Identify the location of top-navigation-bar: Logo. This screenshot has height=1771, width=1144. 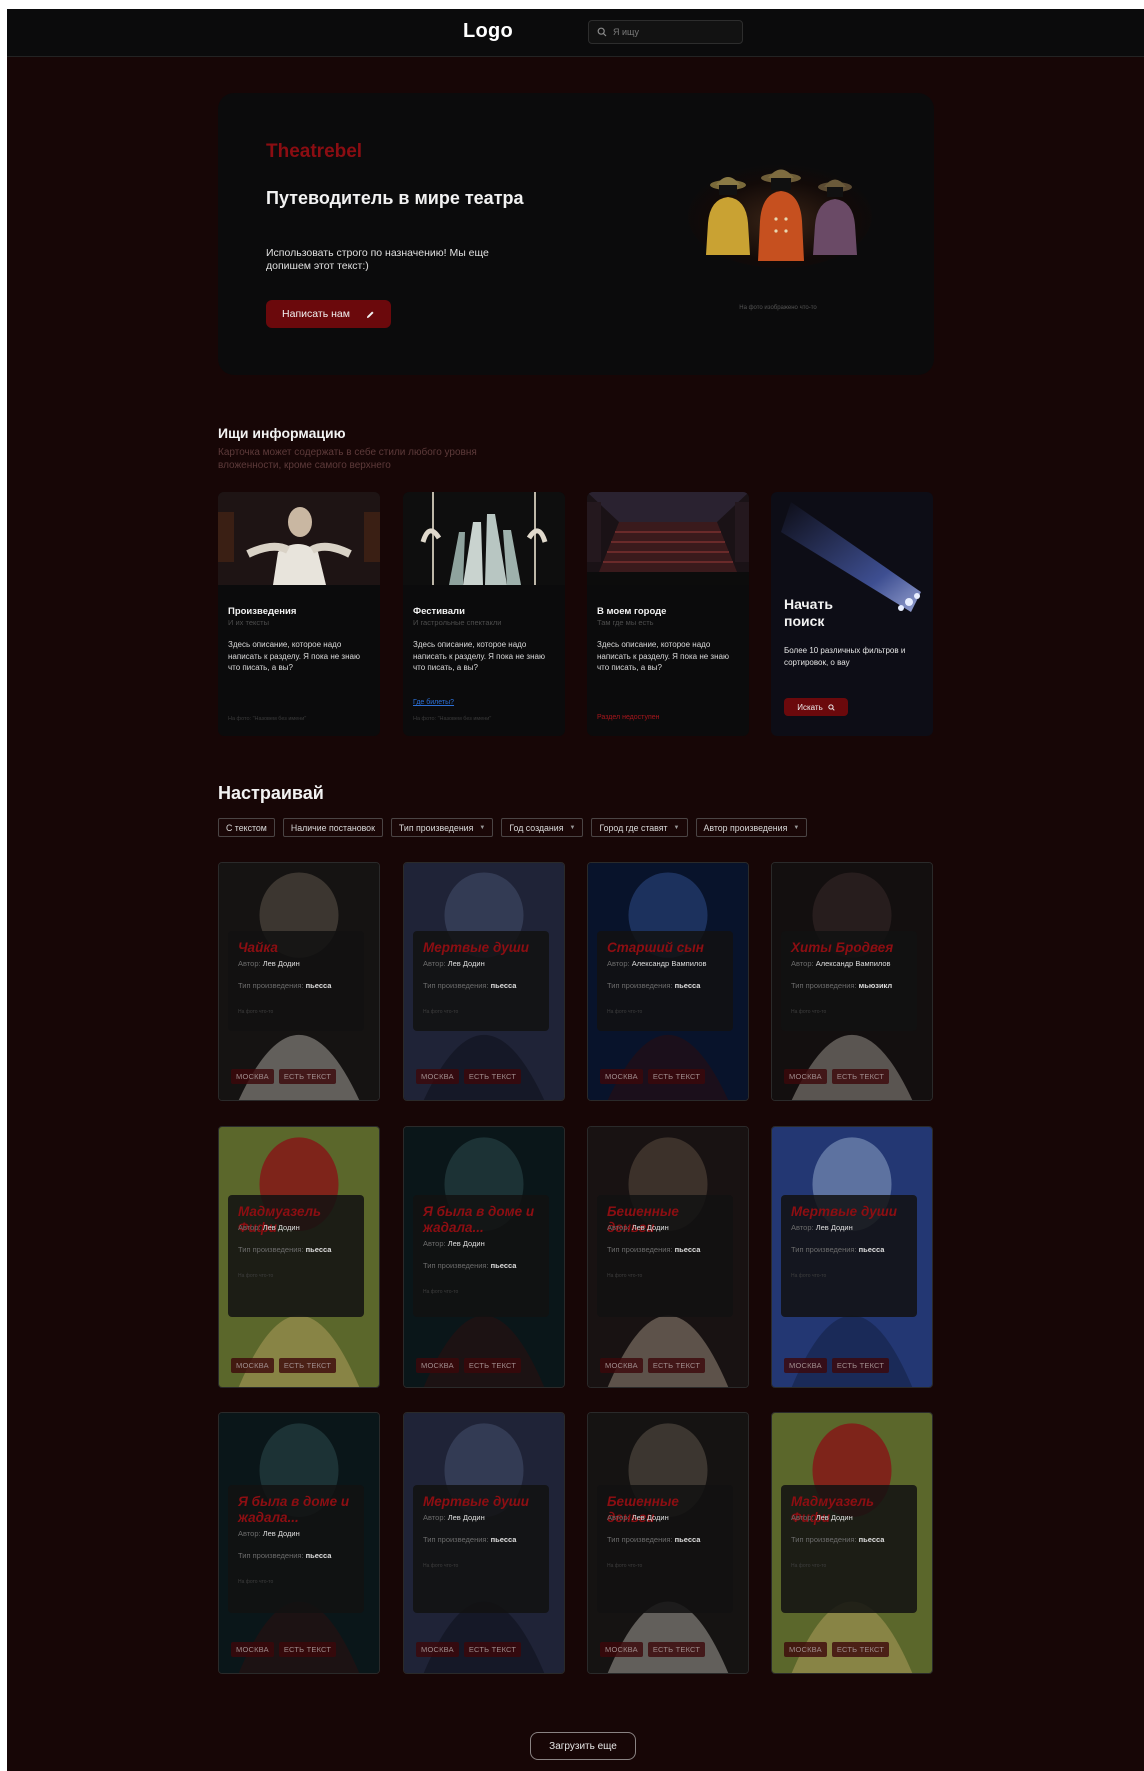
(575, 33).